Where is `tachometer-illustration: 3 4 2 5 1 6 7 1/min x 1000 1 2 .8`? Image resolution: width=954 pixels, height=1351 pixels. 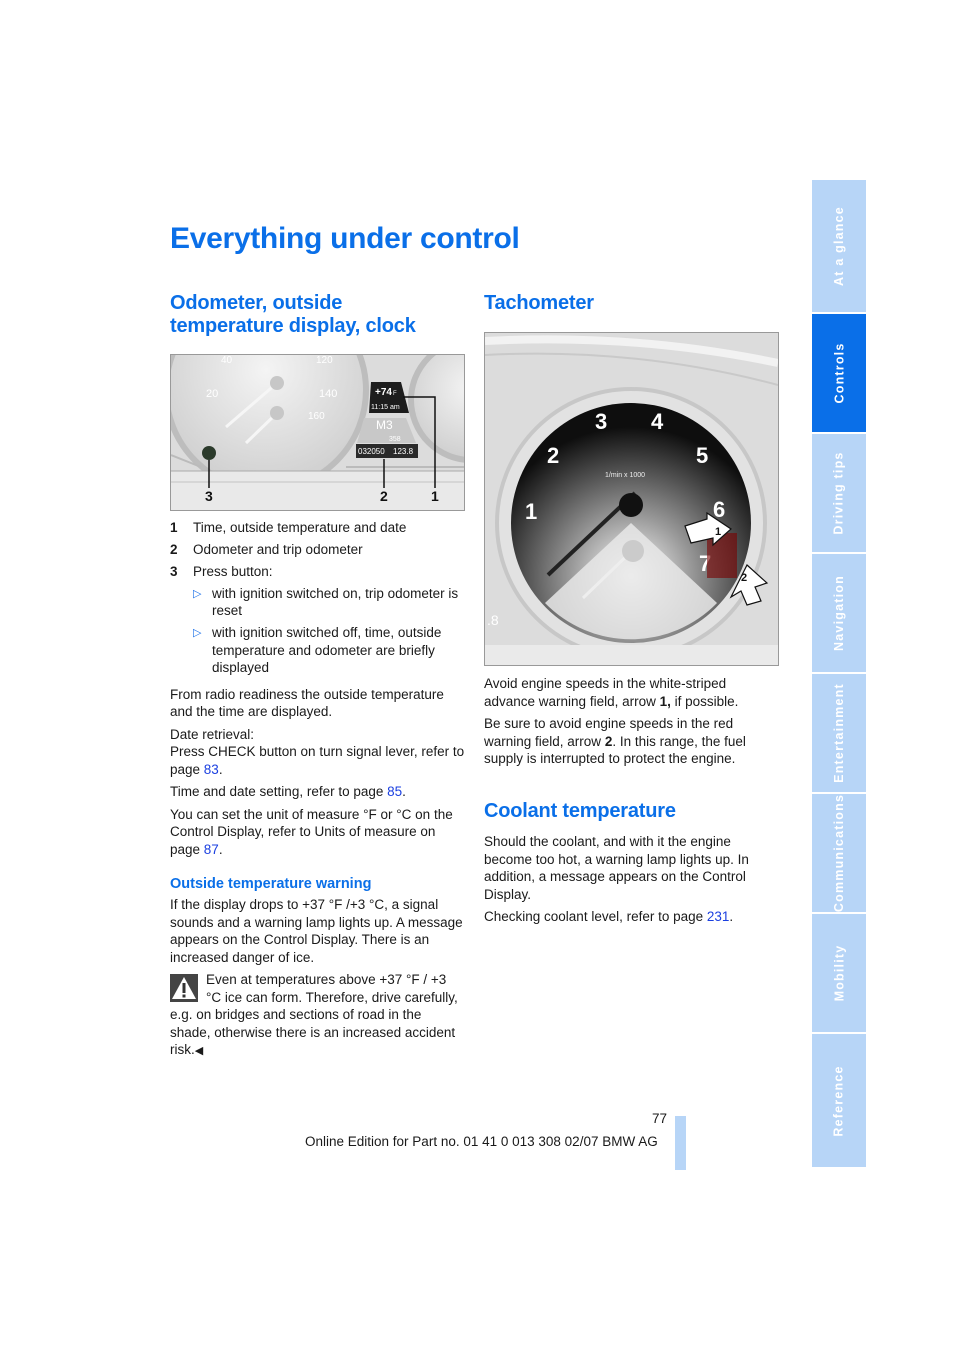
tachometer-illustration: 3 4 2 5 1 6 7 1/min x 1000 1 2 .8 is located at coordinates (631, 499).